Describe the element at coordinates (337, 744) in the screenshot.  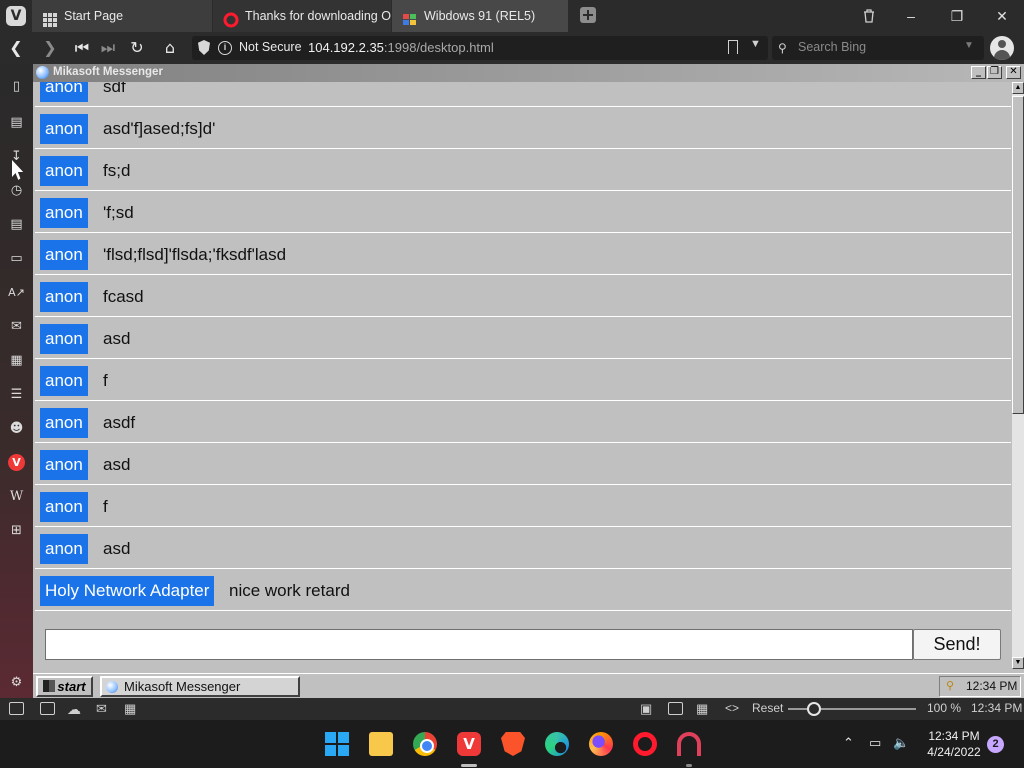
I see `windows-start-icon` at that location.